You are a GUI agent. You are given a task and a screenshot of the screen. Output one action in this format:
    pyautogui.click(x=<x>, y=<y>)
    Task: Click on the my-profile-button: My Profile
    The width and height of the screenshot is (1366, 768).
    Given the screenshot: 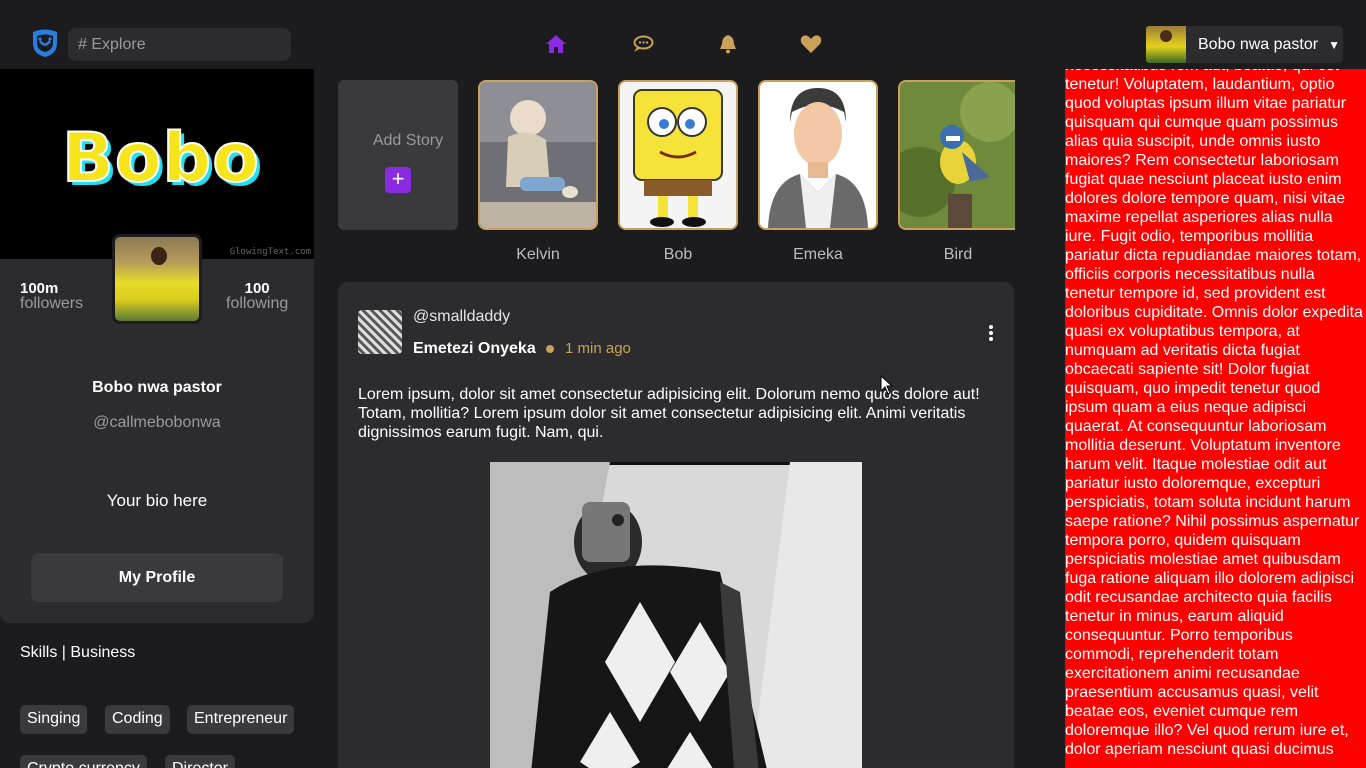 What is the action you would take?
    pyautogui.click(x=157, y=577)
    